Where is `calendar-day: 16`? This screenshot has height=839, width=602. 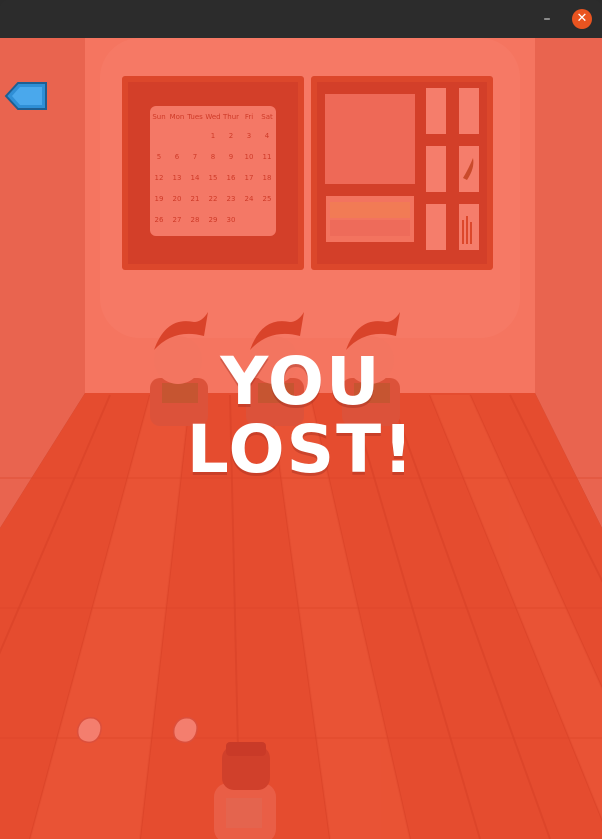
calendar-day: 16 is located at coordinates (231, 178).